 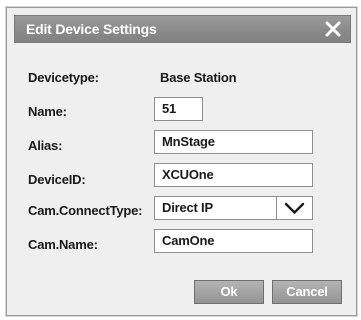 I want to click on devicetype-value: Base Station, so click(x=198, y=77).